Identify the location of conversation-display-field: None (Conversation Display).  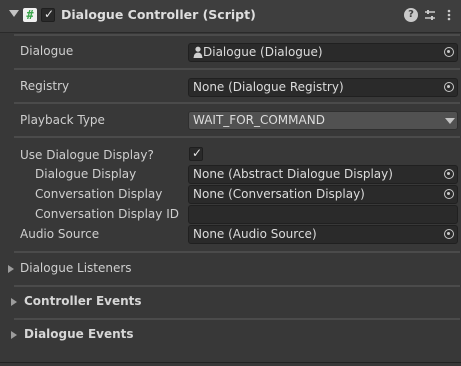
(323, 194).